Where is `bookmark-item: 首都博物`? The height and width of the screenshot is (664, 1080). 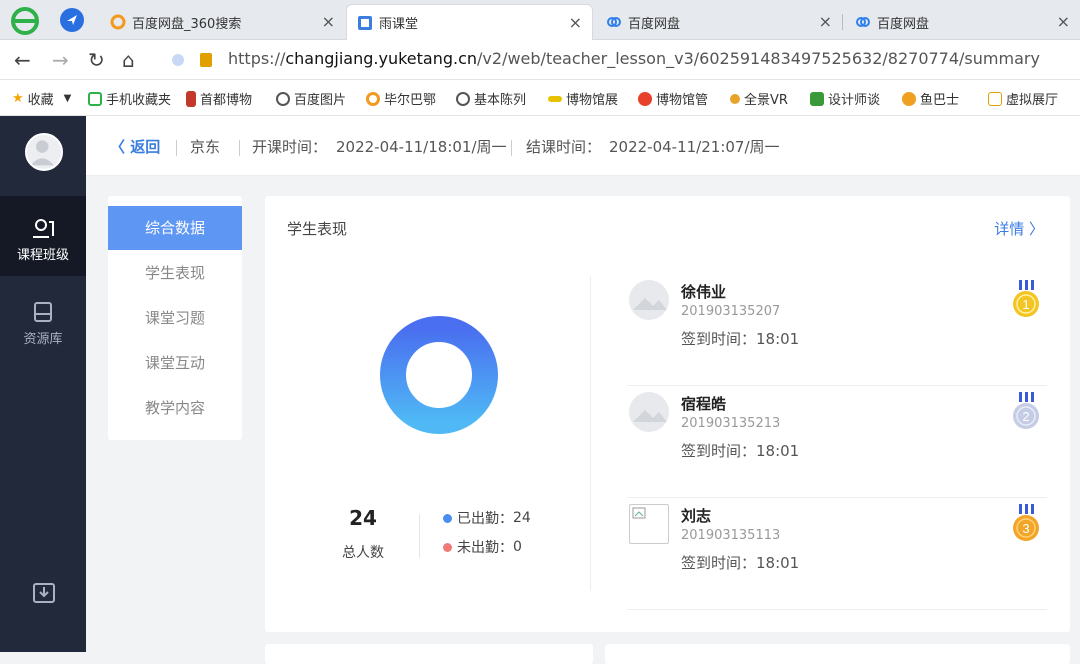 bookmark-item: 首都博物 is located at coordinates (219, 98).